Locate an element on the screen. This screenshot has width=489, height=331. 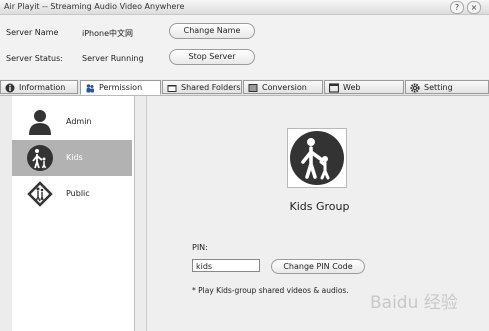
tab-conversion: Conversion is located at coordinates (283, 87).